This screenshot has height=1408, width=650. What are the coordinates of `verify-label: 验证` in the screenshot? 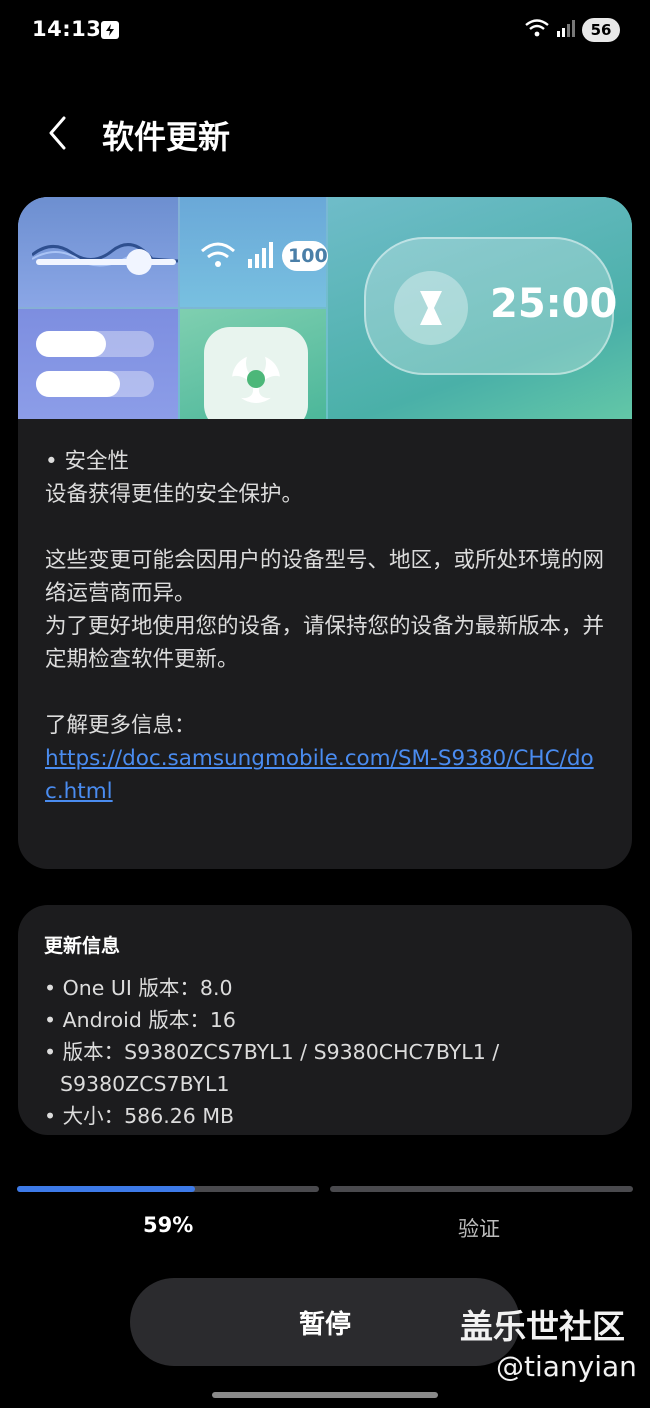 It's located at (479, 1229).